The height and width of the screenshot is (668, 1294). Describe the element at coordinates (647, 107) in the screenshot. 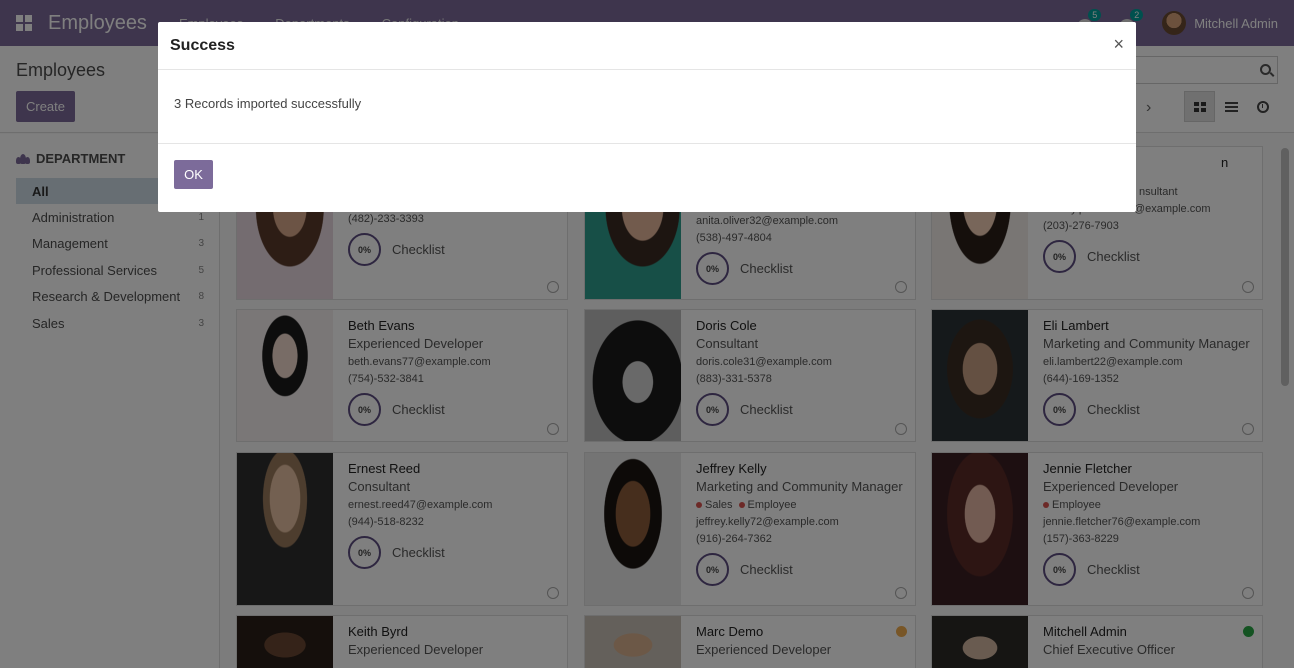

I see `modal-body: 3 Records imported successfully` at that location.